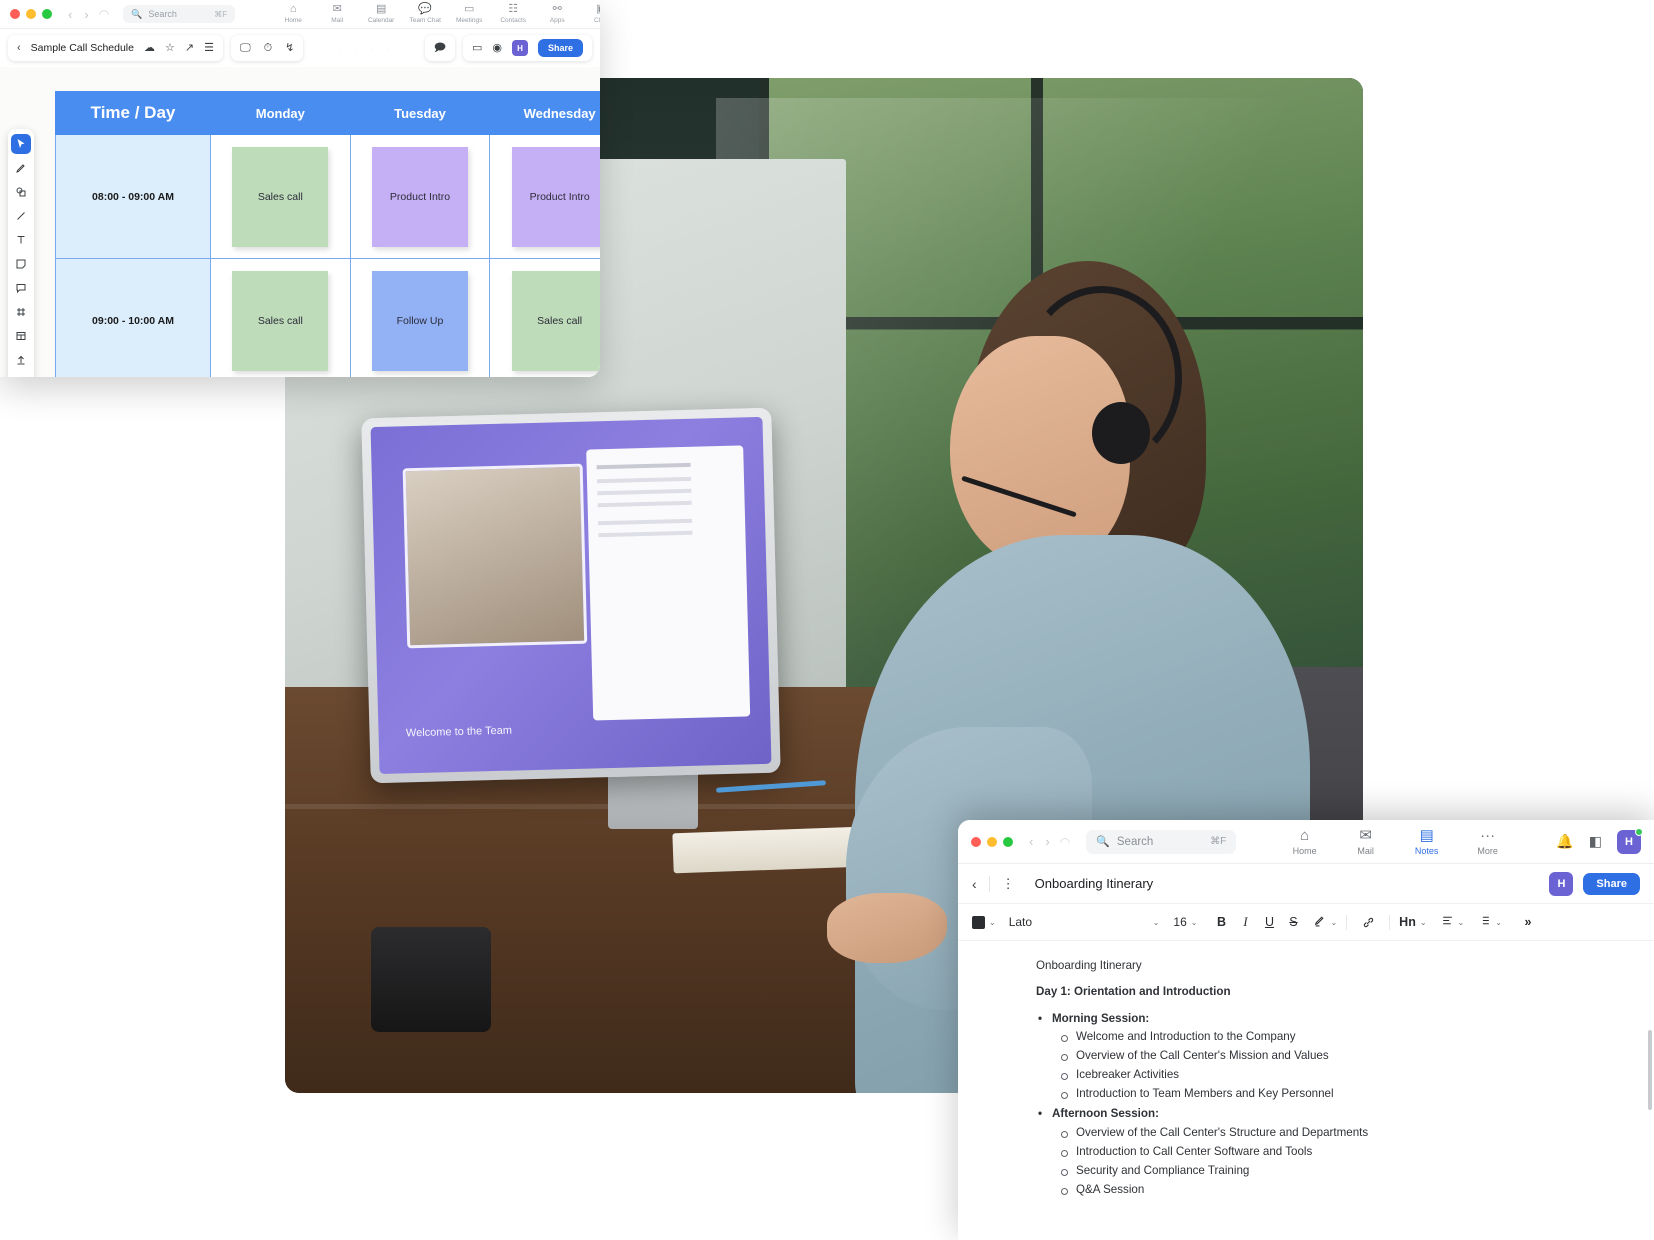  I want to click on star-icon: ☆, so click(170, 48).